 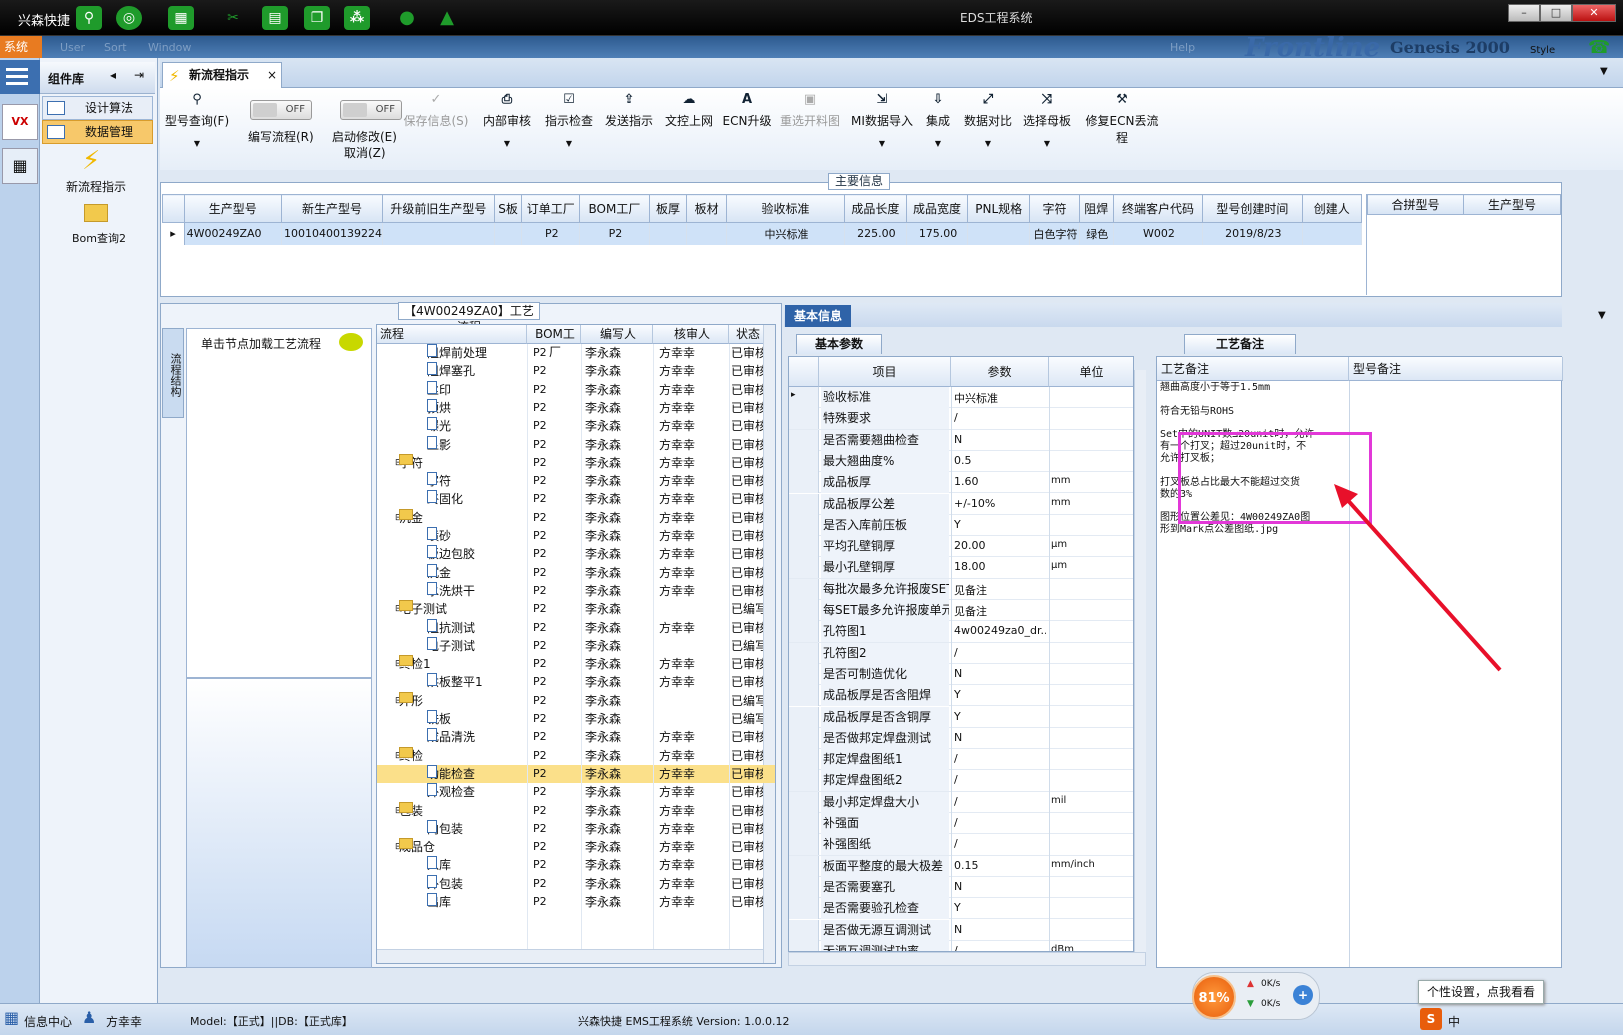 What do you see at coordinates (554, 342) in the screenshot?
I see `column-header: BOM工厂` at bounding box center [554, 342].